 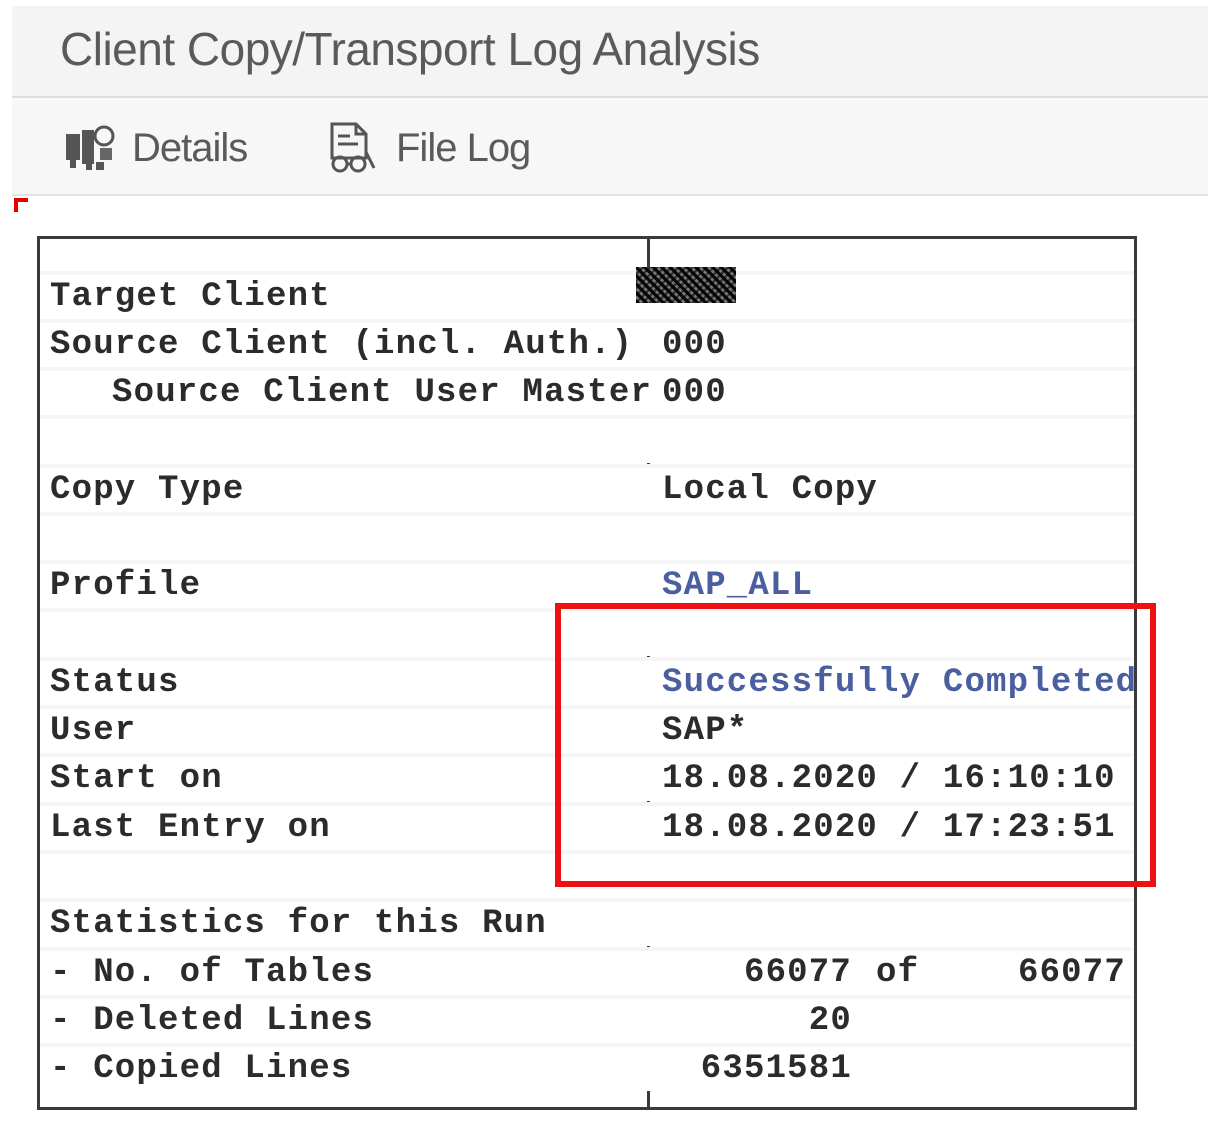 I want to click on status-label: Status, so click(x=115, y=683).